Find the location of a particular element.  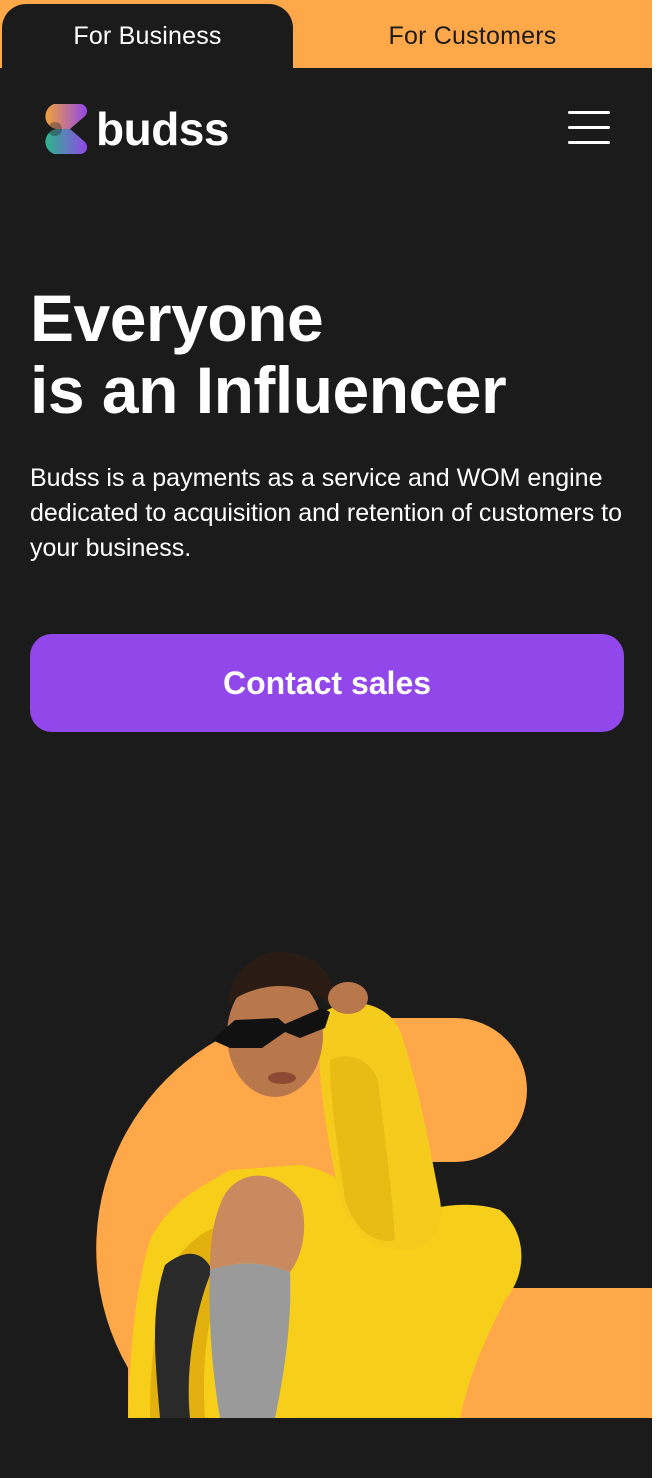

page-edge is located at coordinates (654, 739).